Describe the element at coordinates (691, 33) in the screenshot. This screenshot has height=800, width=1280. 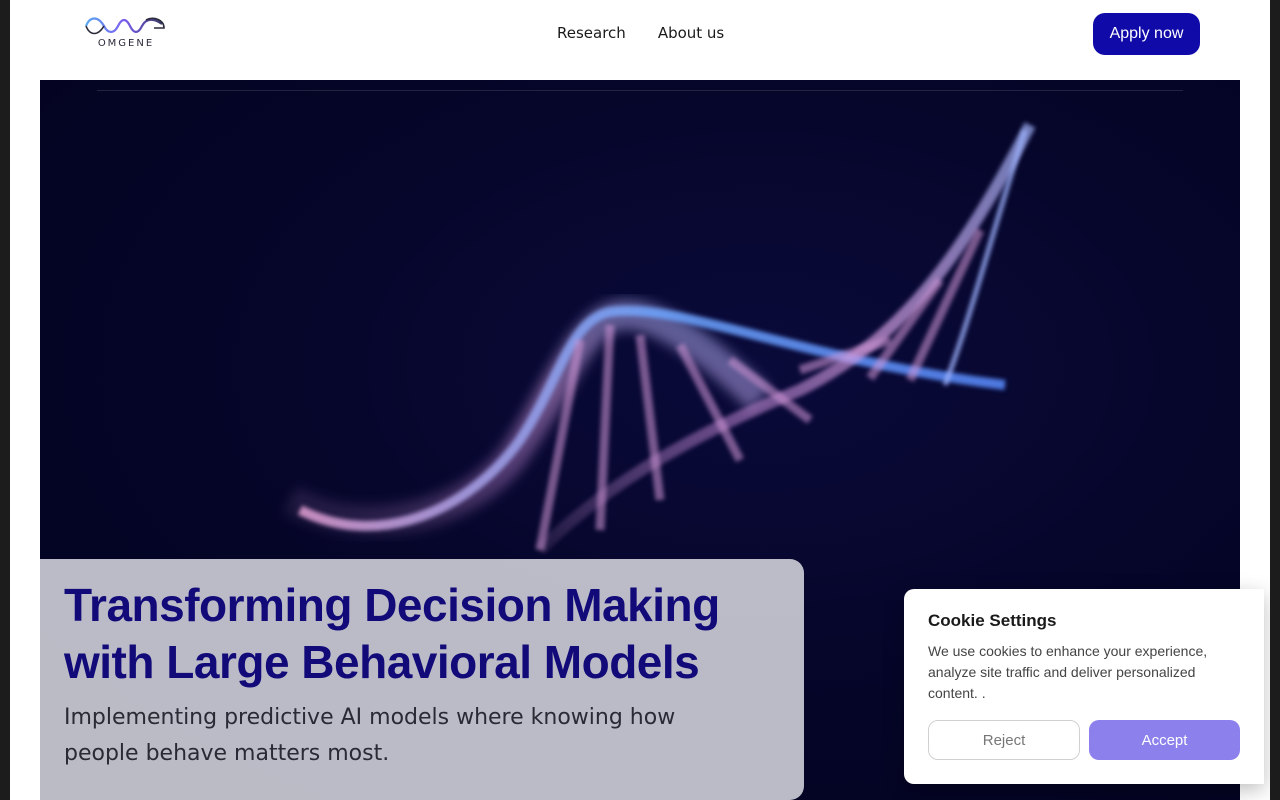
I see `nav-about-us: About us` at that location.